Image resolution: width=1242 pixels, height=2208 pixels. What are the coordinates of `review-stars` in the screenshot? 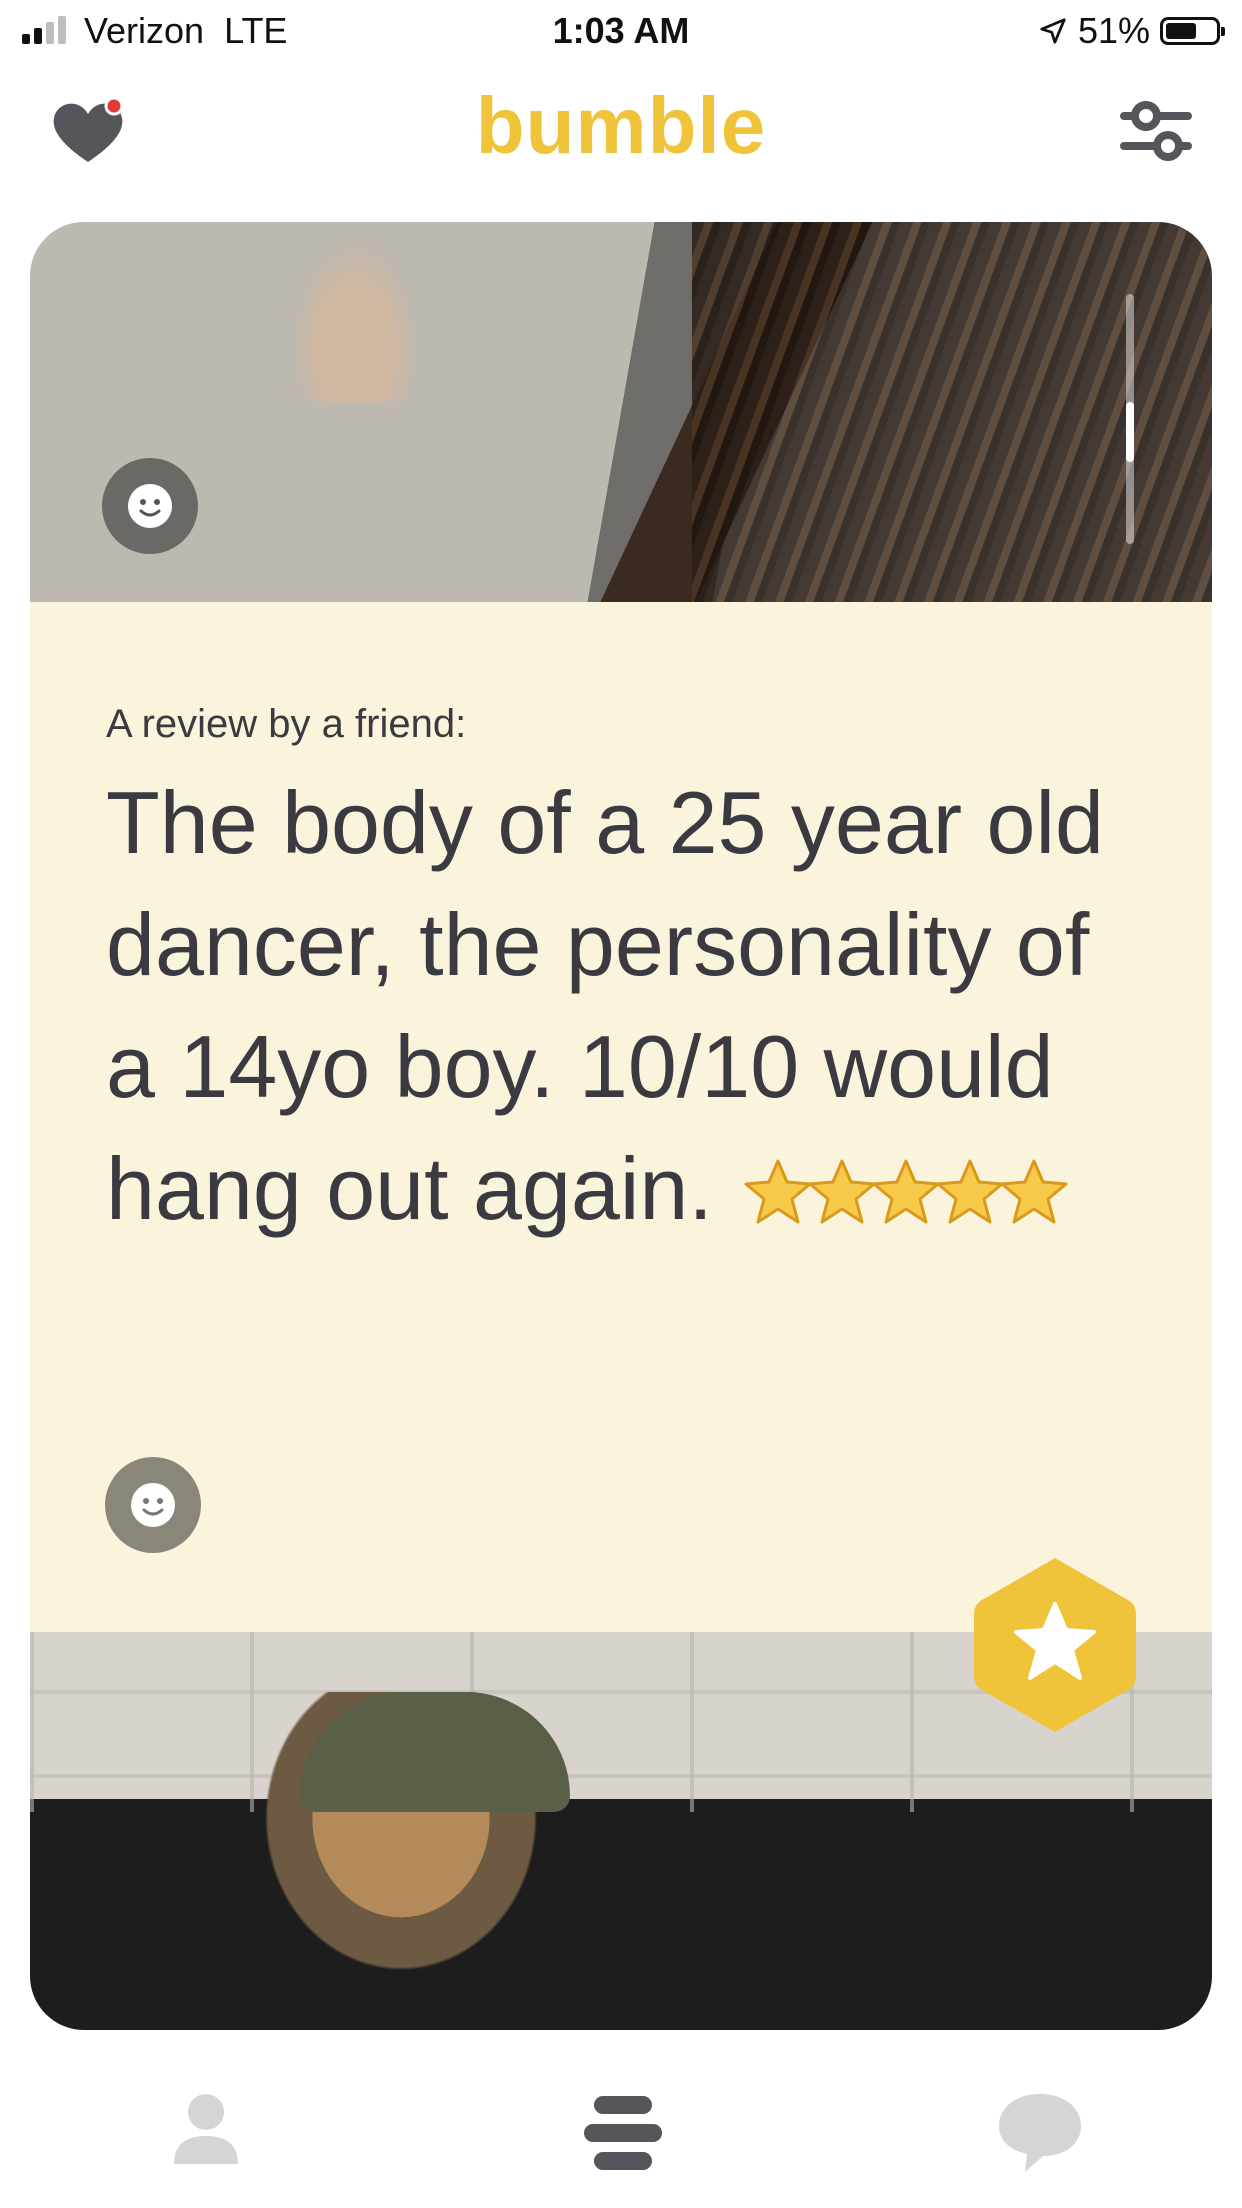 It's located at (905, 1197).